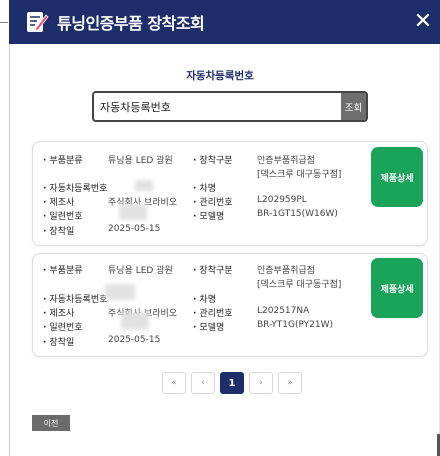 The height and width of the screenshot is (456, 440). Describe the element at coordinates (9, 250) in the screenshot. I see `side-border` at that location.